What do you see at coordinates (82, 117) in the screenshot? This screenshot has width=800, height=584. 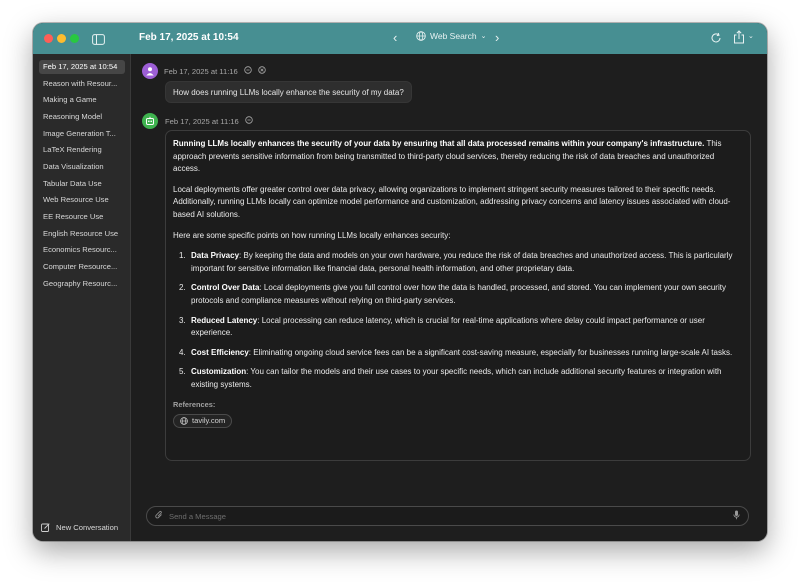 I see `sidebar-item-reasoning-model: Reasoning Model` at bounding box center [82, 117].